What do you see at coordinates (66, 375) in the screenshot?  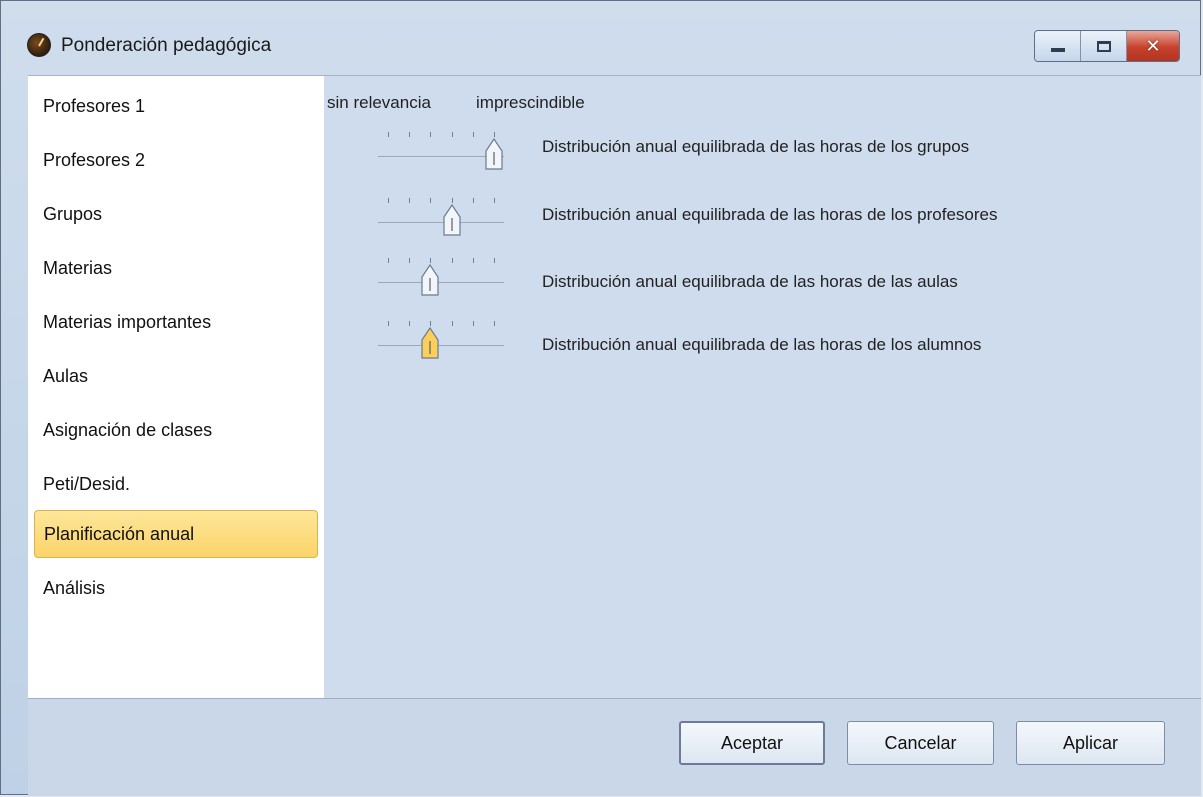 I see `sidebar-item-label: Aulas` at bounding box center [66, 375].